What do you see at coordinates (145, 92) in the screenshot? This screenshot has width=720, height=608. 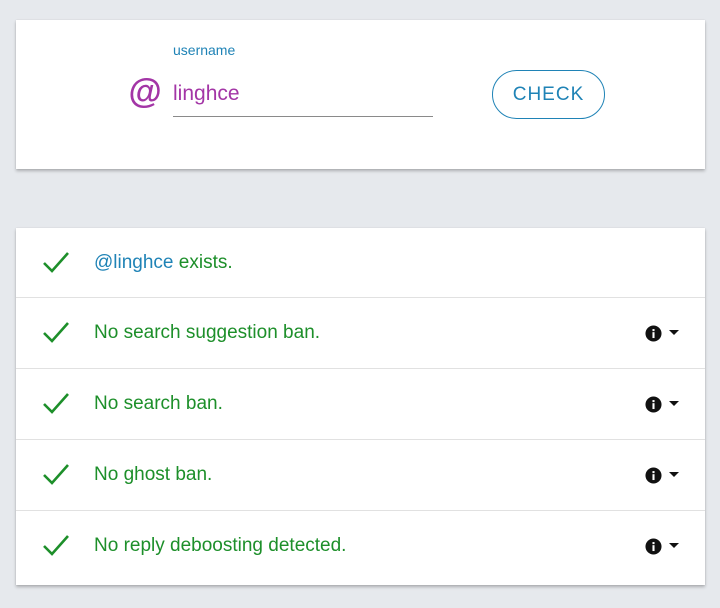 I see `at-sign-icon: @` at bounding box center [145, 92].